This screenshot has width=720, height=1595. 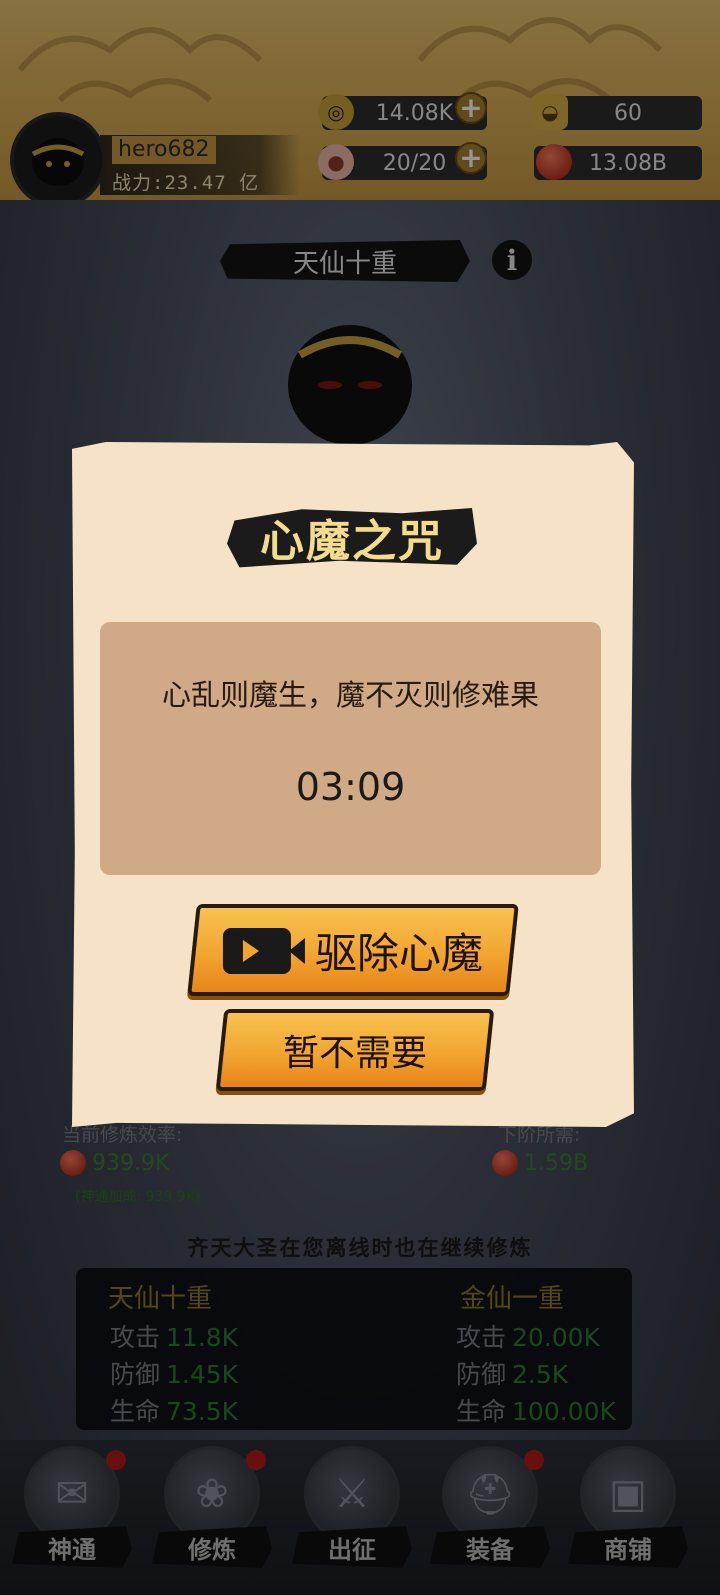 I want to click on video-ad-icon, so click(x=256, y=950).